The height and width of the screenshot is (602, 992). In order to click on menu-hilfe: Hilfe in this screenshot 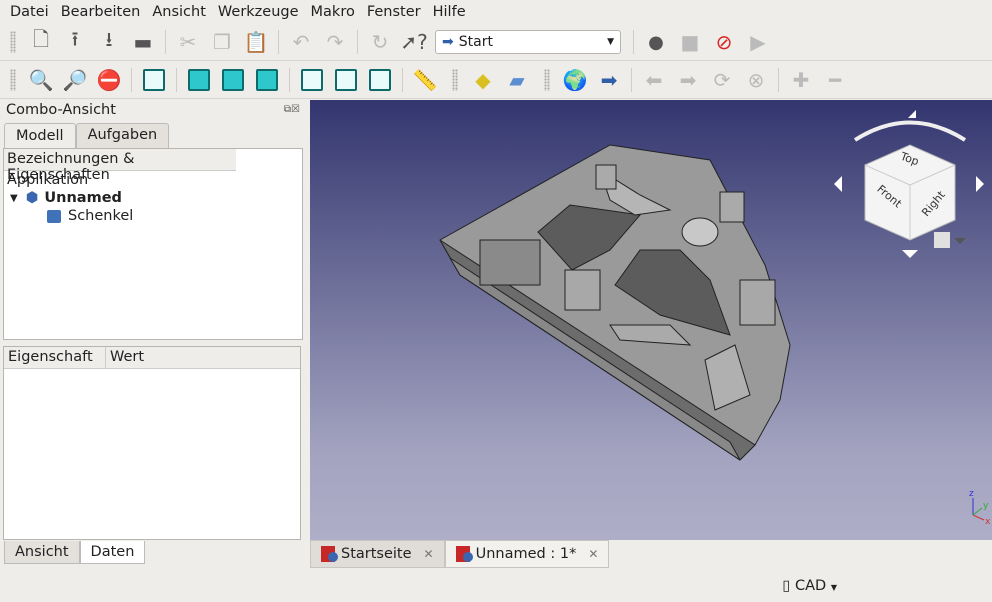, I will do `click(449, 12)`.